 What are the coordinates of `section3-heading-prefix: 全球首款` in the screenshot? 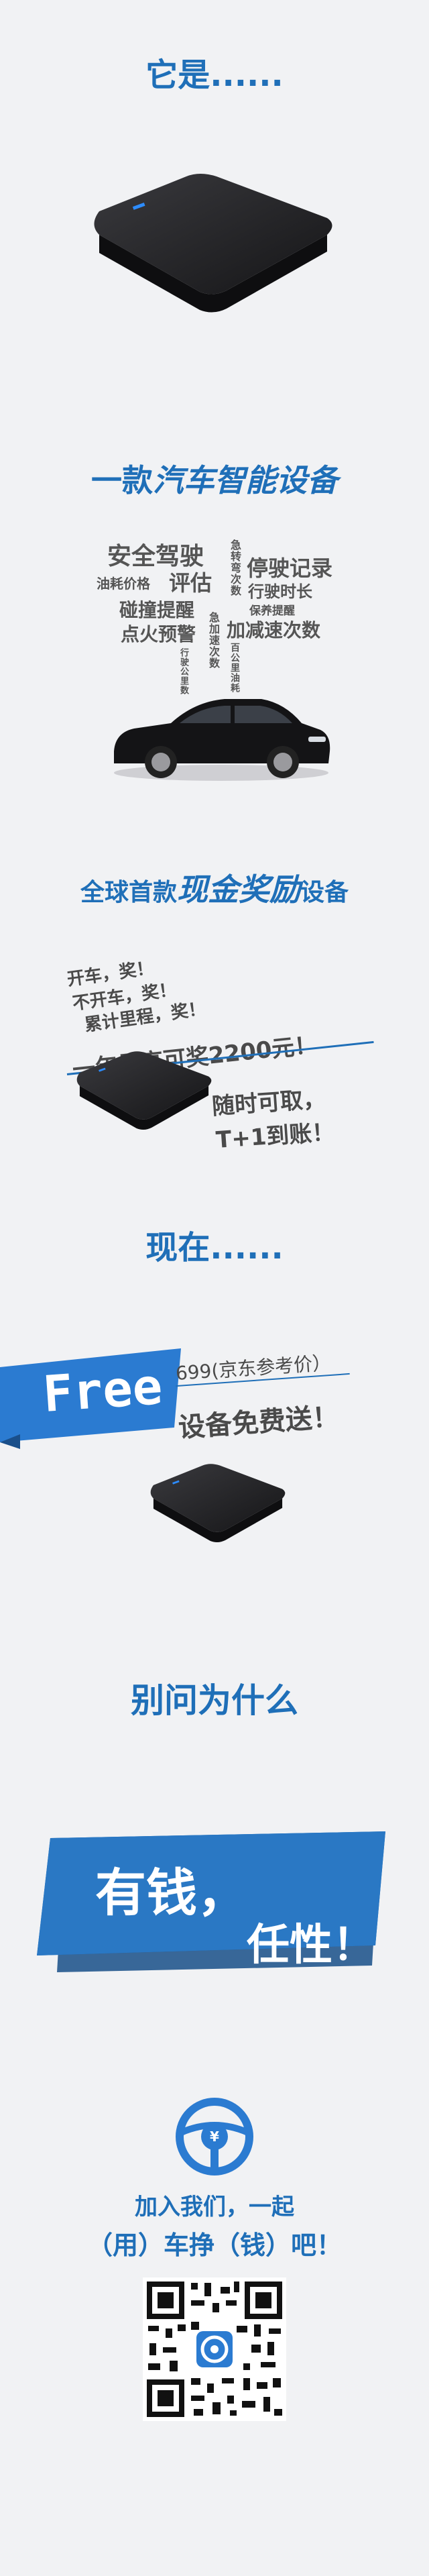 It's located at (128, 892).